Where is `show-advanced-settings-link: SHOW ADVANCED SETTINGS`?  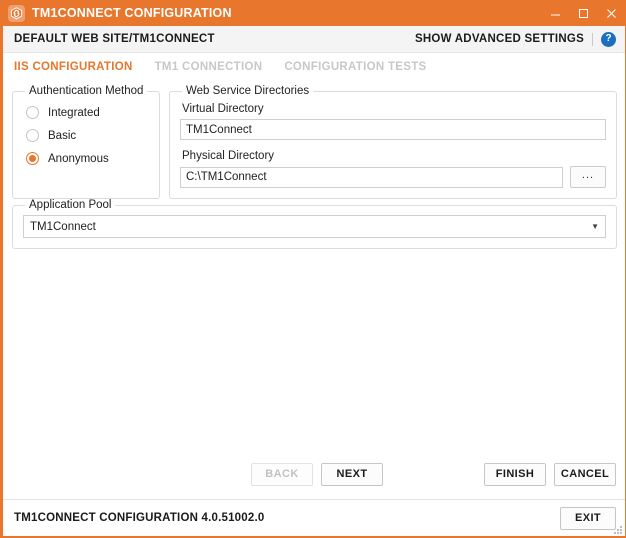 show-advanced-settings-link: SHOW ADVANCED SETTINGS is located at coordinates (499, 39).